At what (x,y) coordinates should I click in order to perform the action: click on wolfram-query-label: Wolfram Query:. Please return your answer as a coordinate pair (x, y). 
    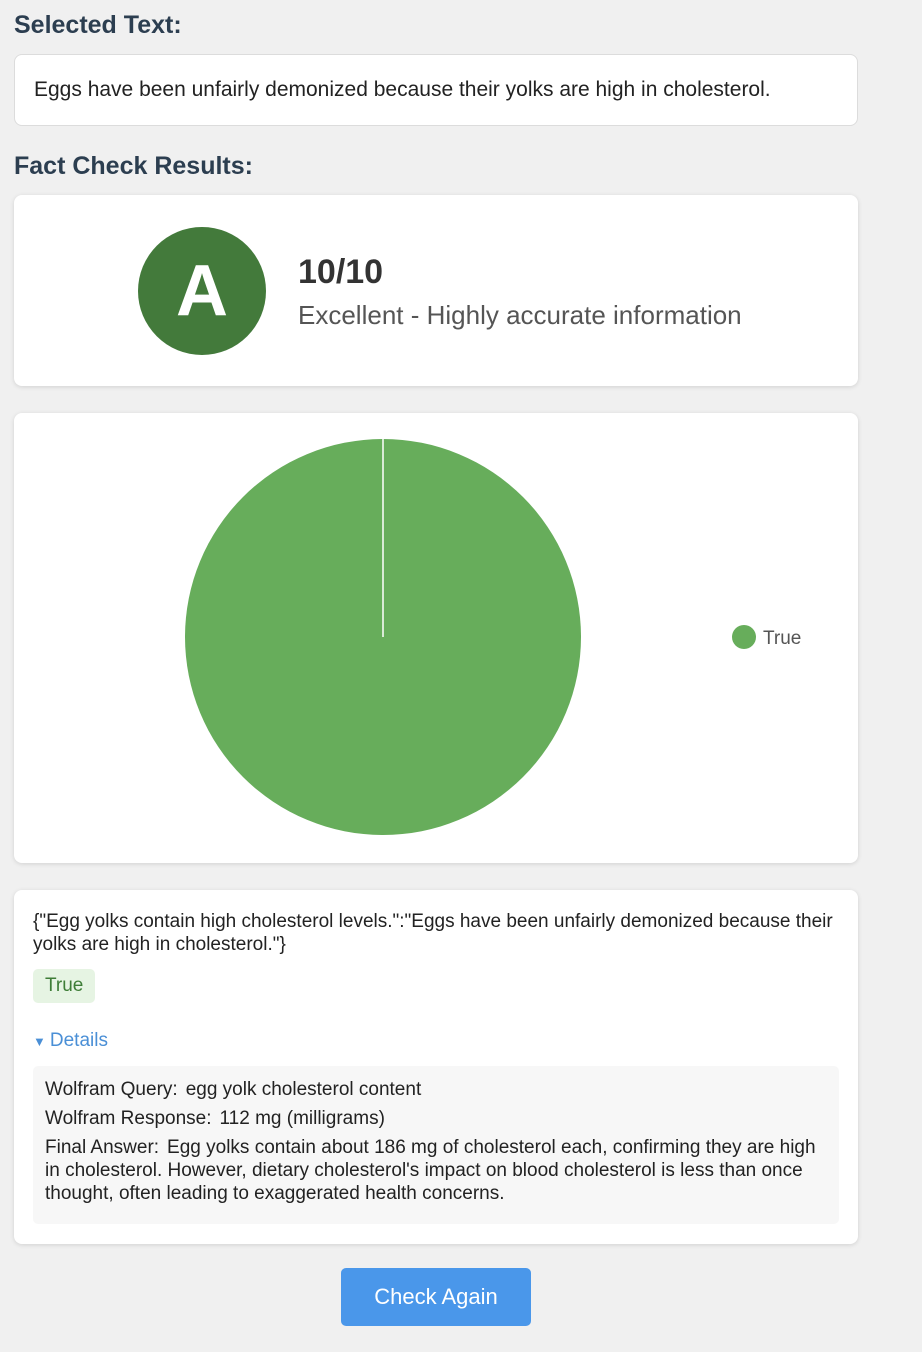
    Looking at the image, I should click on (111, 1089).